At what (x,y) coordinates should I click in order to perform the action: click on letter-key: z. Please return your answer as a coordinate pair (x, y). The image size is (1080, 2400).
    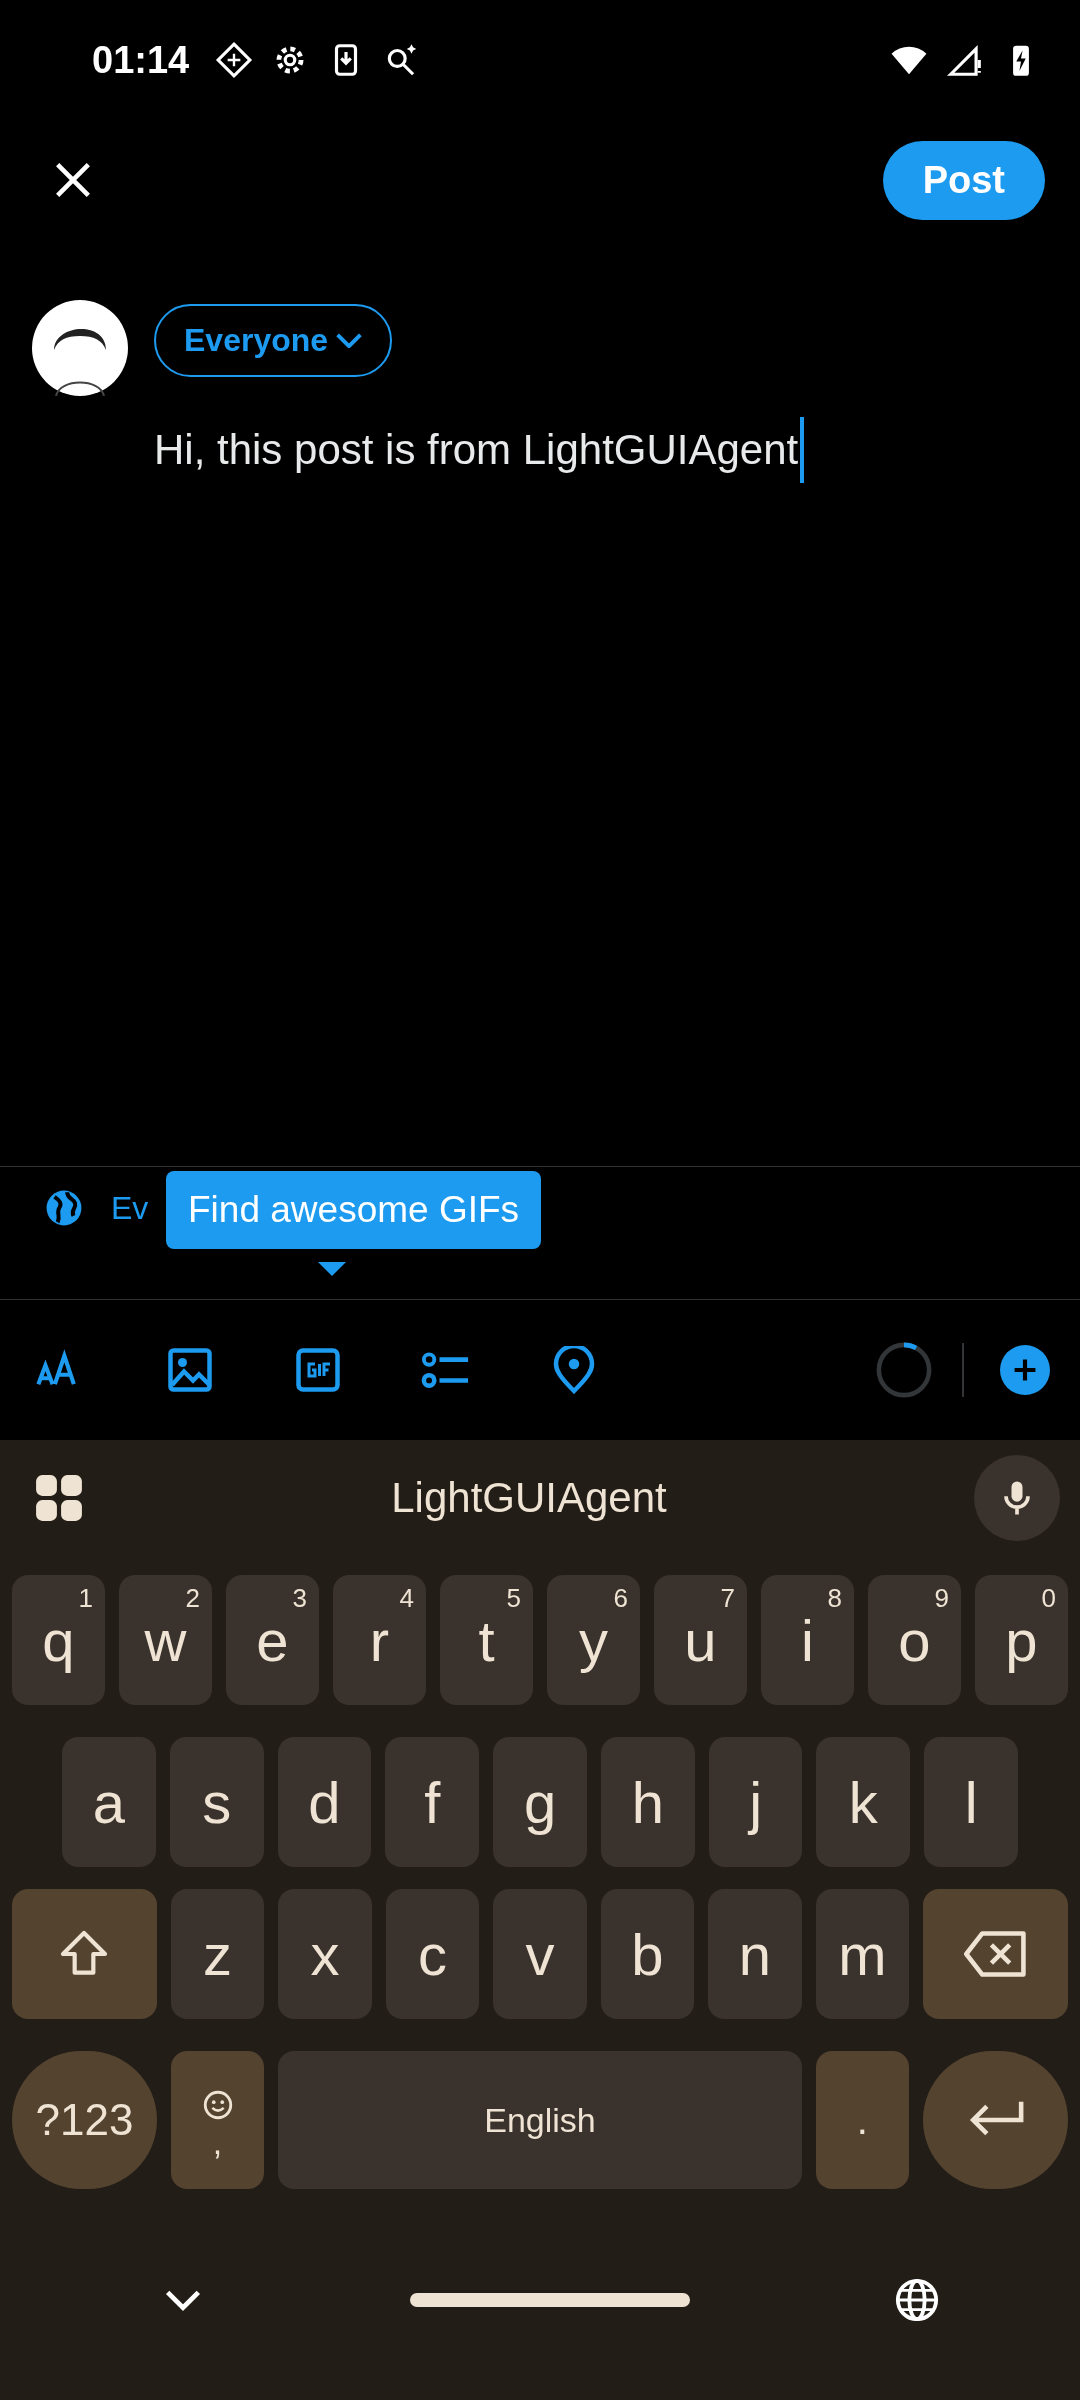
    Looking at the image, I should click on (217, 1954).